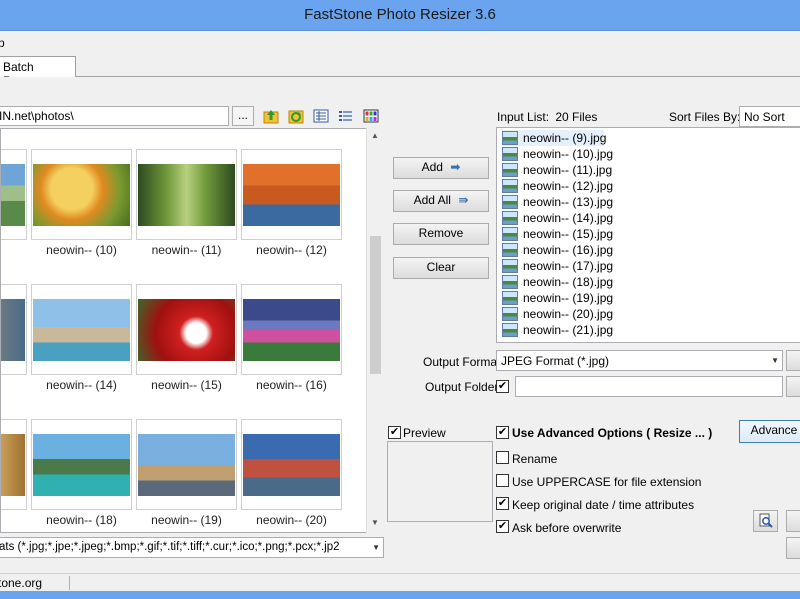 This screenshot has height=599, width=800. I want to click on folder-path-input: IN.net\photos\, so click(114, 116).